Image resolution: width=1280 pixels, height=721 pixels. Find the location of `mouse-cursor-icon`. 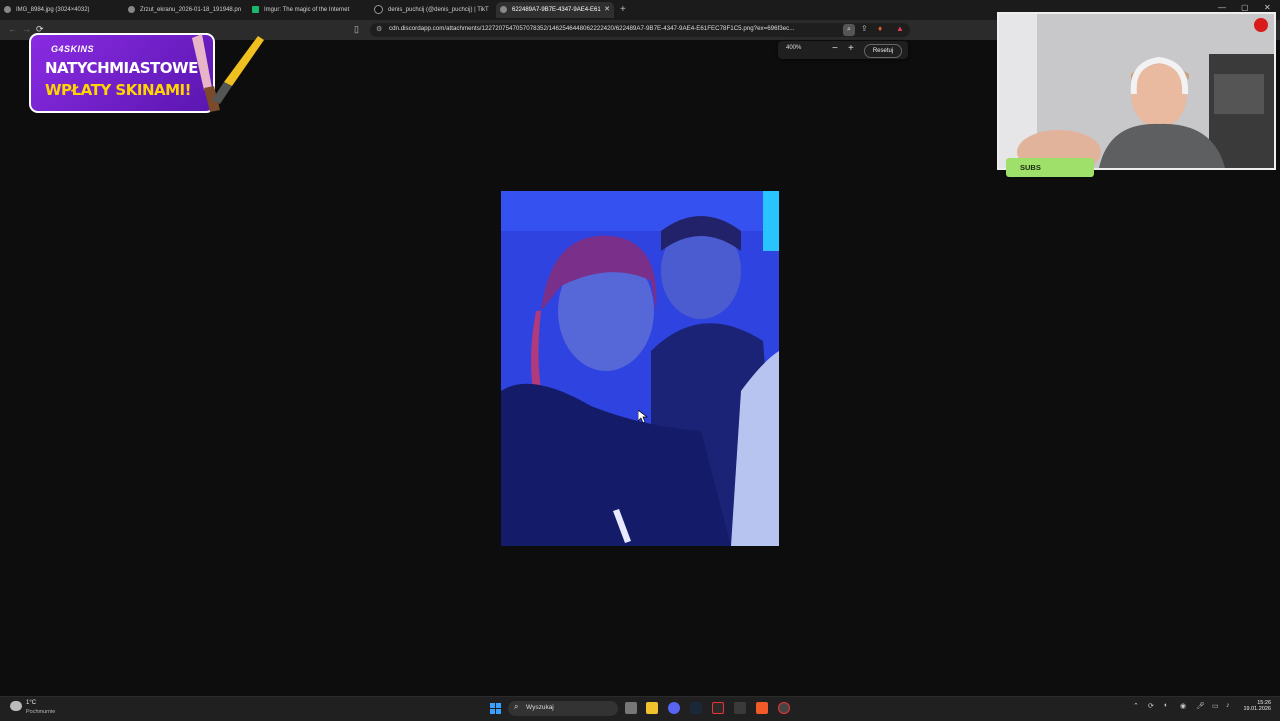

mouse-cursor-icon is located at coordinates (643, 417).